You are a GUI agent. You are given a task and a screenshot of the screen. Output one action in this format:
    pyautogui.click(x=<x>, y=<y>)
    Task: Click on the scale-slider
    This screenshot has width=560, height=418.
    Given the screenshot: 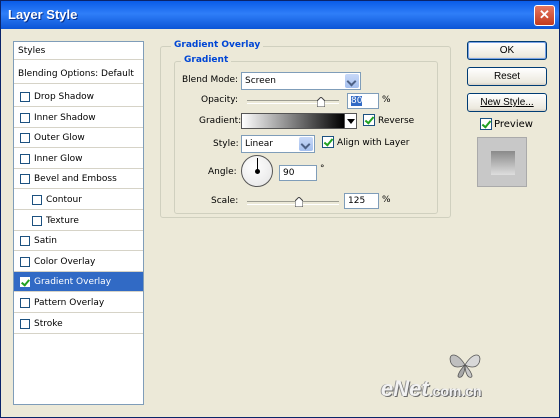 What is the action you would take?
    pyautogui.click(x=293, y=203)
    